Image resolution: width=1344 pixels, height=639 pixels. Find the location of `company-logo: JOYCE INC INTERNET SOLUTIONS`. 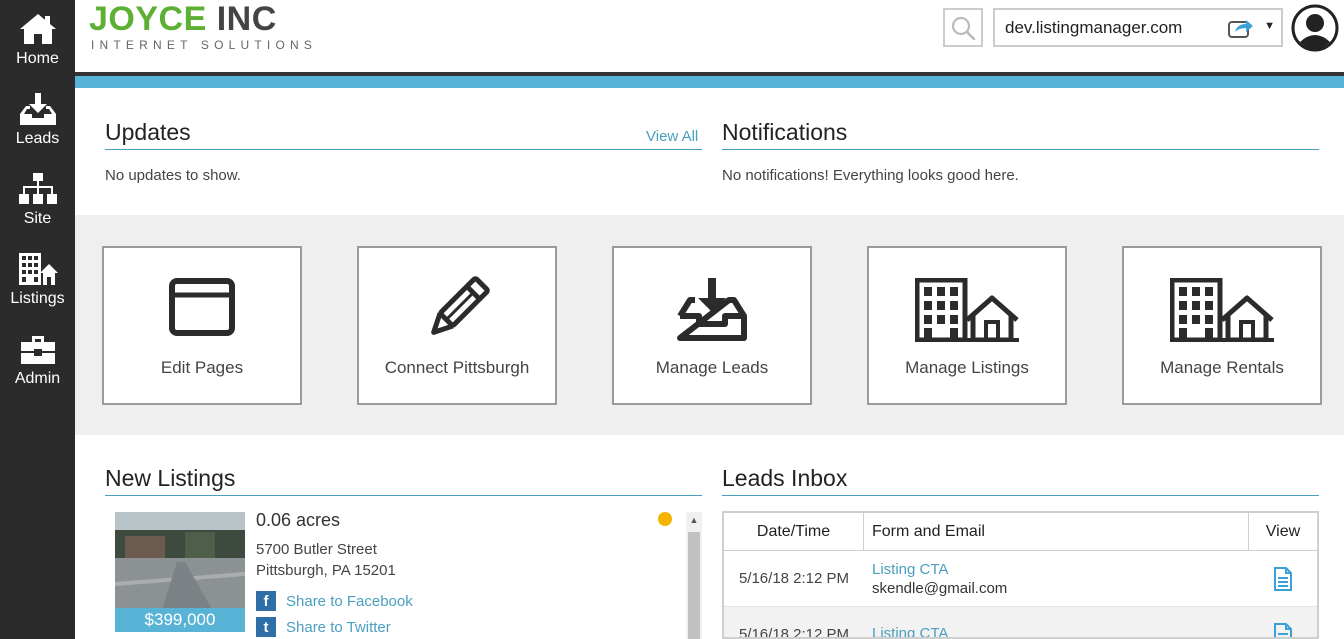

company-logo: JOYCE INC INTERNET SOLUTIONS is located at coordinates (203, 27).